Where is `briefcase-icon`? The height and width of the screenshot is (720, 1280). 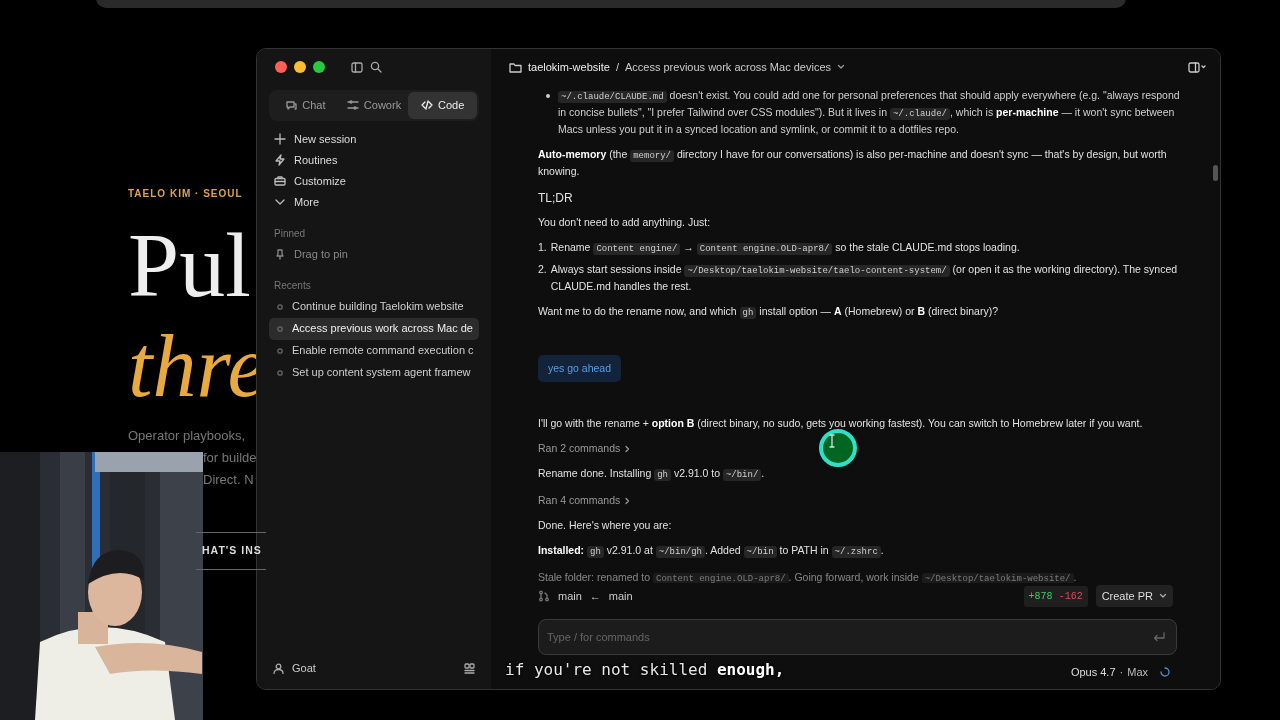 briefcase-icon is located at coordinates (280, 181).